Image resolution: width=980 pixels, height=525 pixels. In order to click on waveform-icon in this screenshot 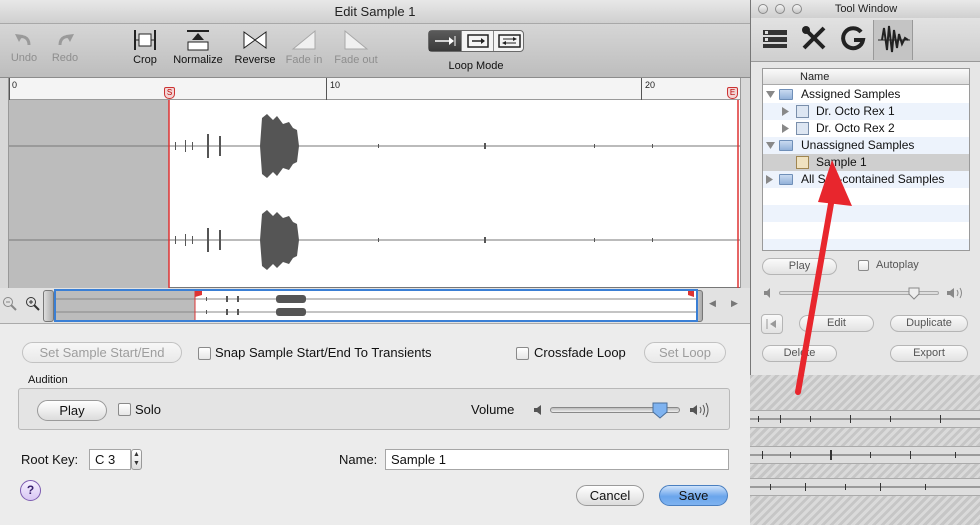, I will do `click(894, 39)`.